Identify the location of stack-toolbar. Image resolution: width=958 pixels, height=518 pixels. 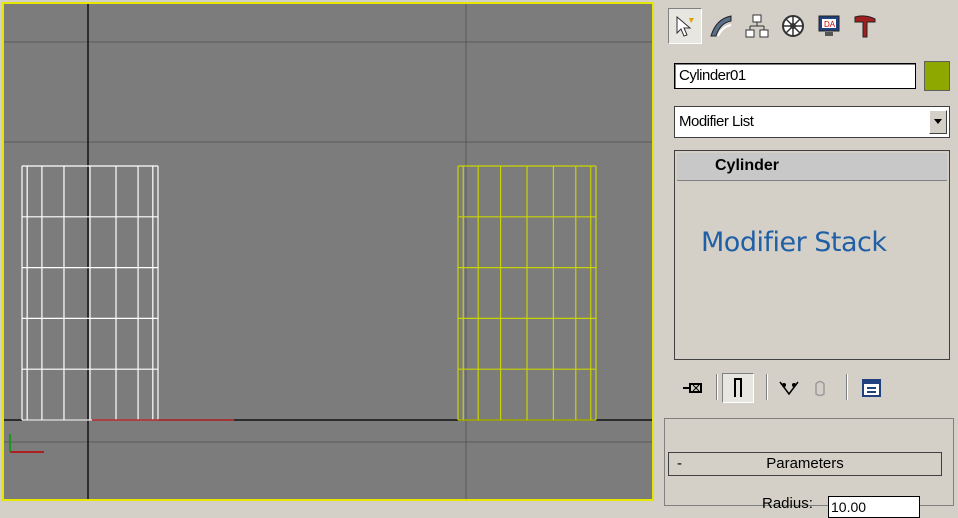
(812, 388).